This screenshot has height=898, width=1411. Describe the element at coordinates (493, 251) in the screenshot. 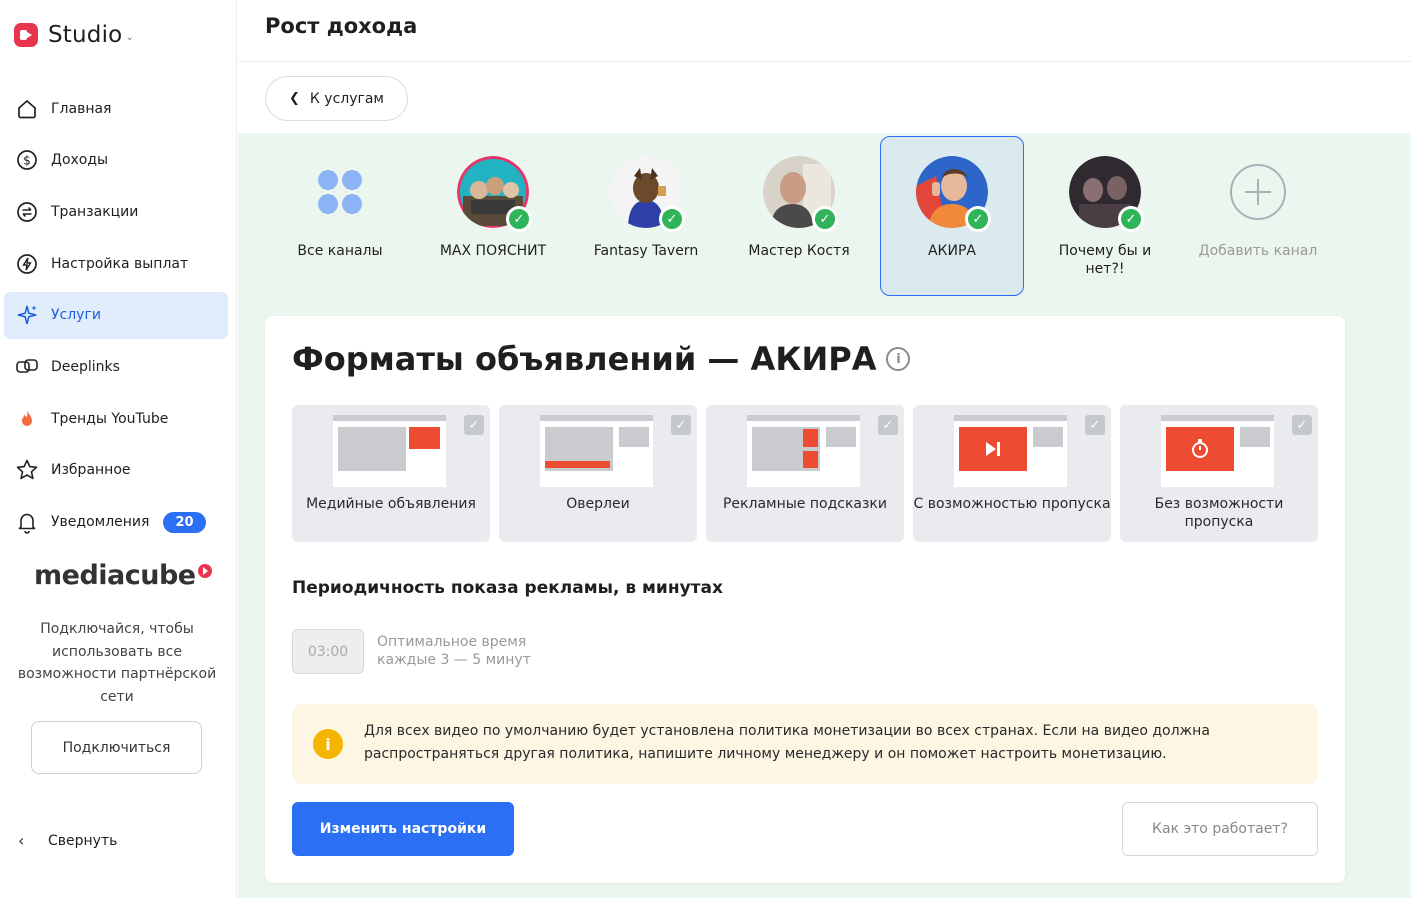

I see `channel-name: MAX ПОЯСНИТ` at that location.